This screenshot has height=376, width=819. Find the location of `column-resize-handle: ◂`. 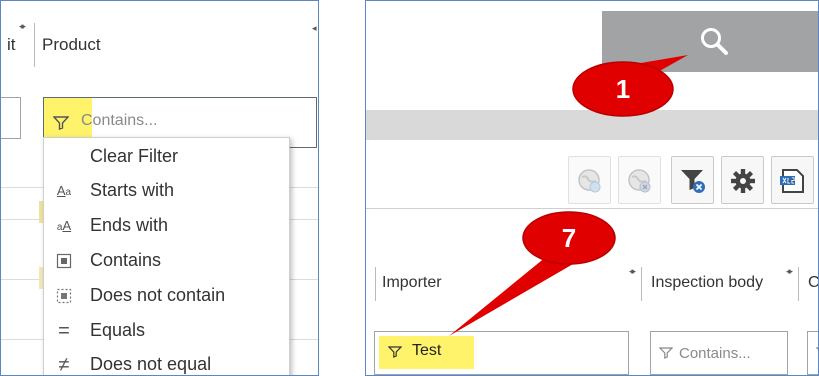

column-resize-handle: ◂ is located at coordinates (314, 28).